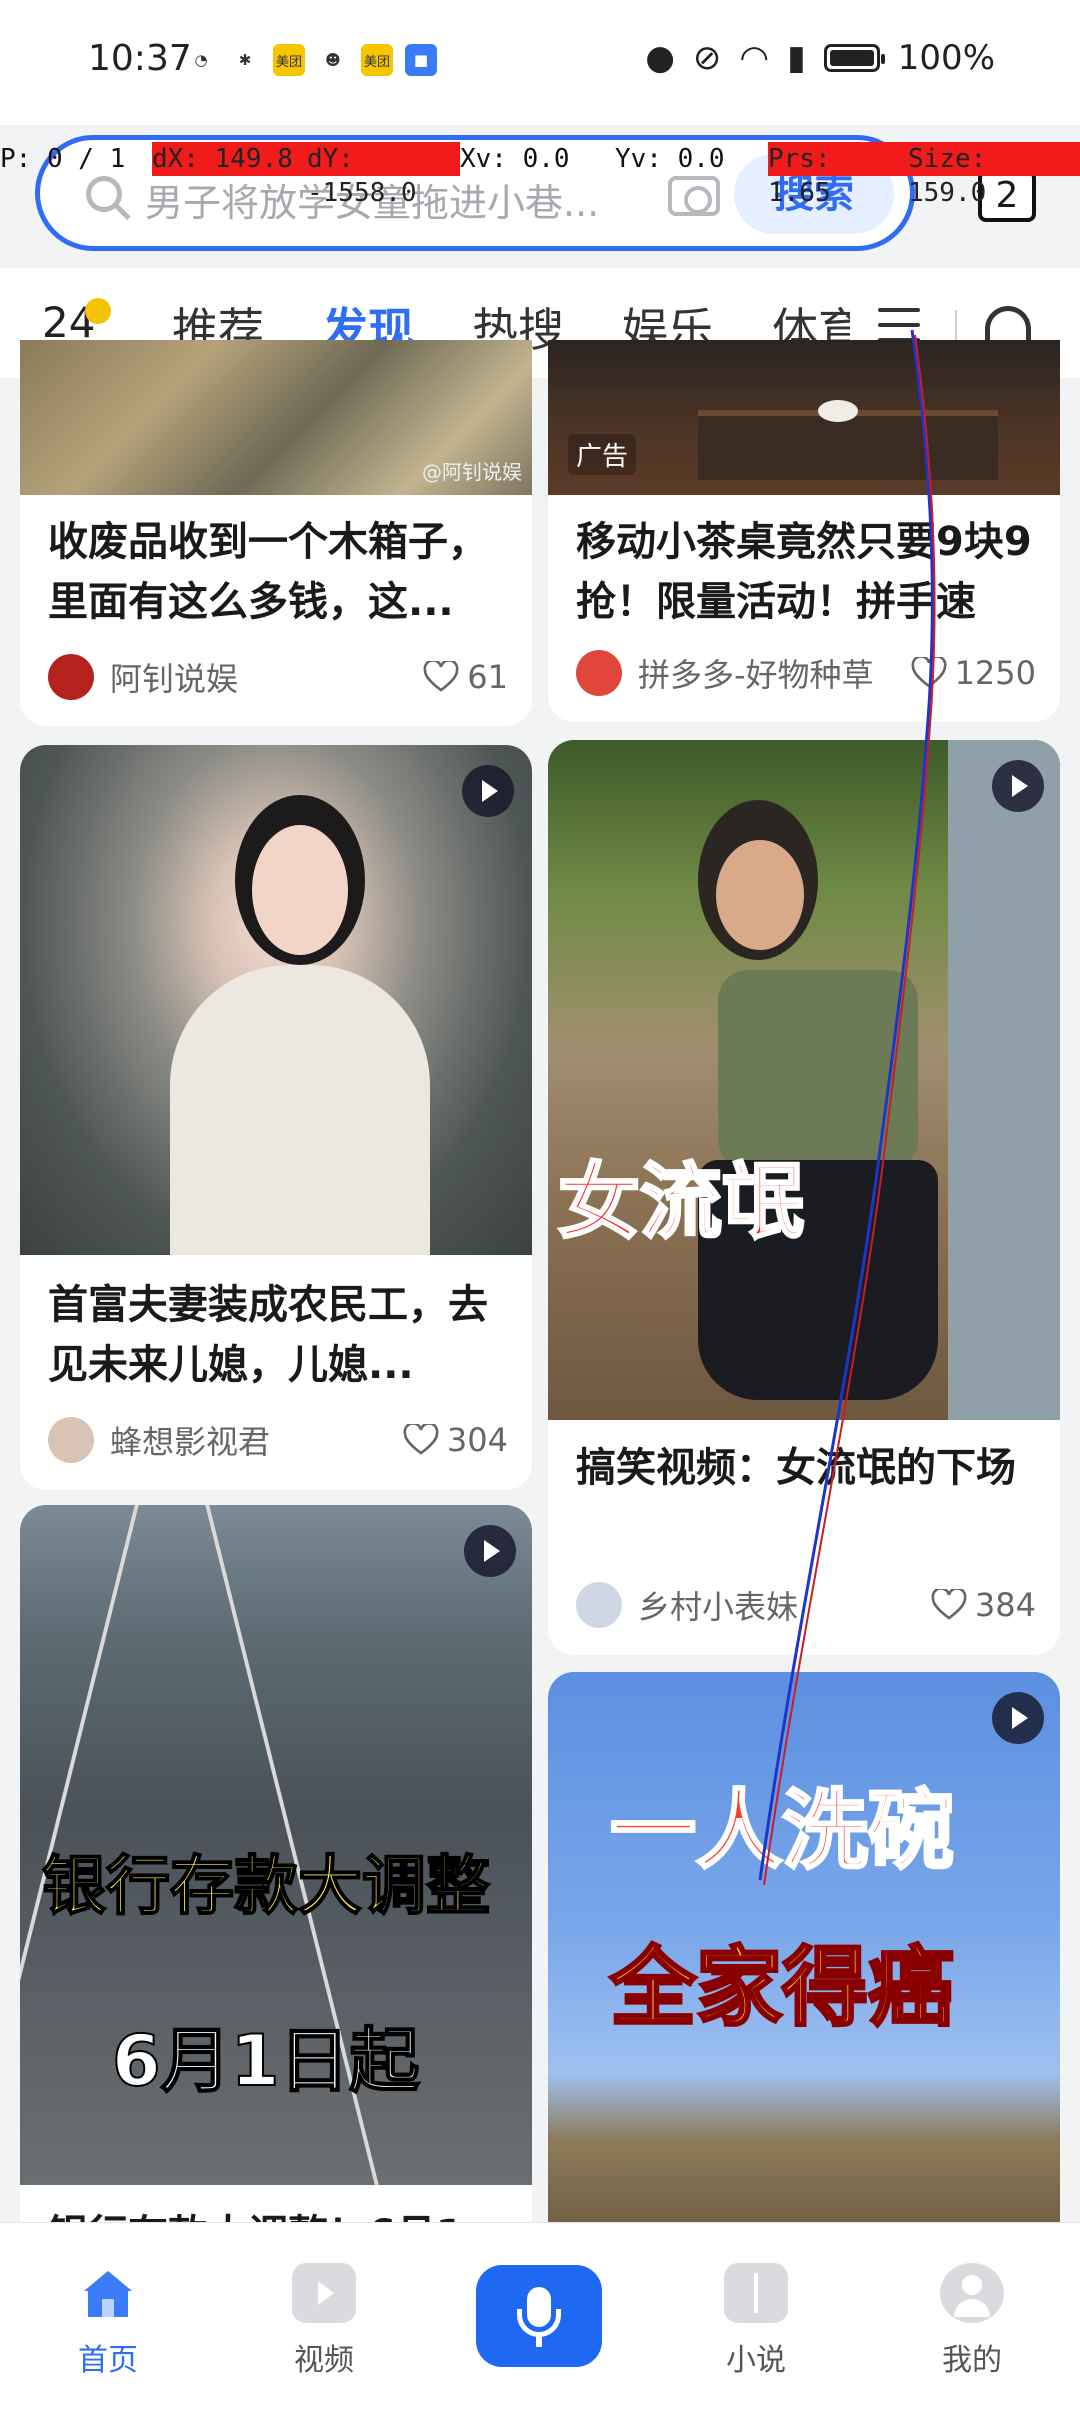  I want to click on debug-pointer: P: 0 / 1, so click(63, 159).